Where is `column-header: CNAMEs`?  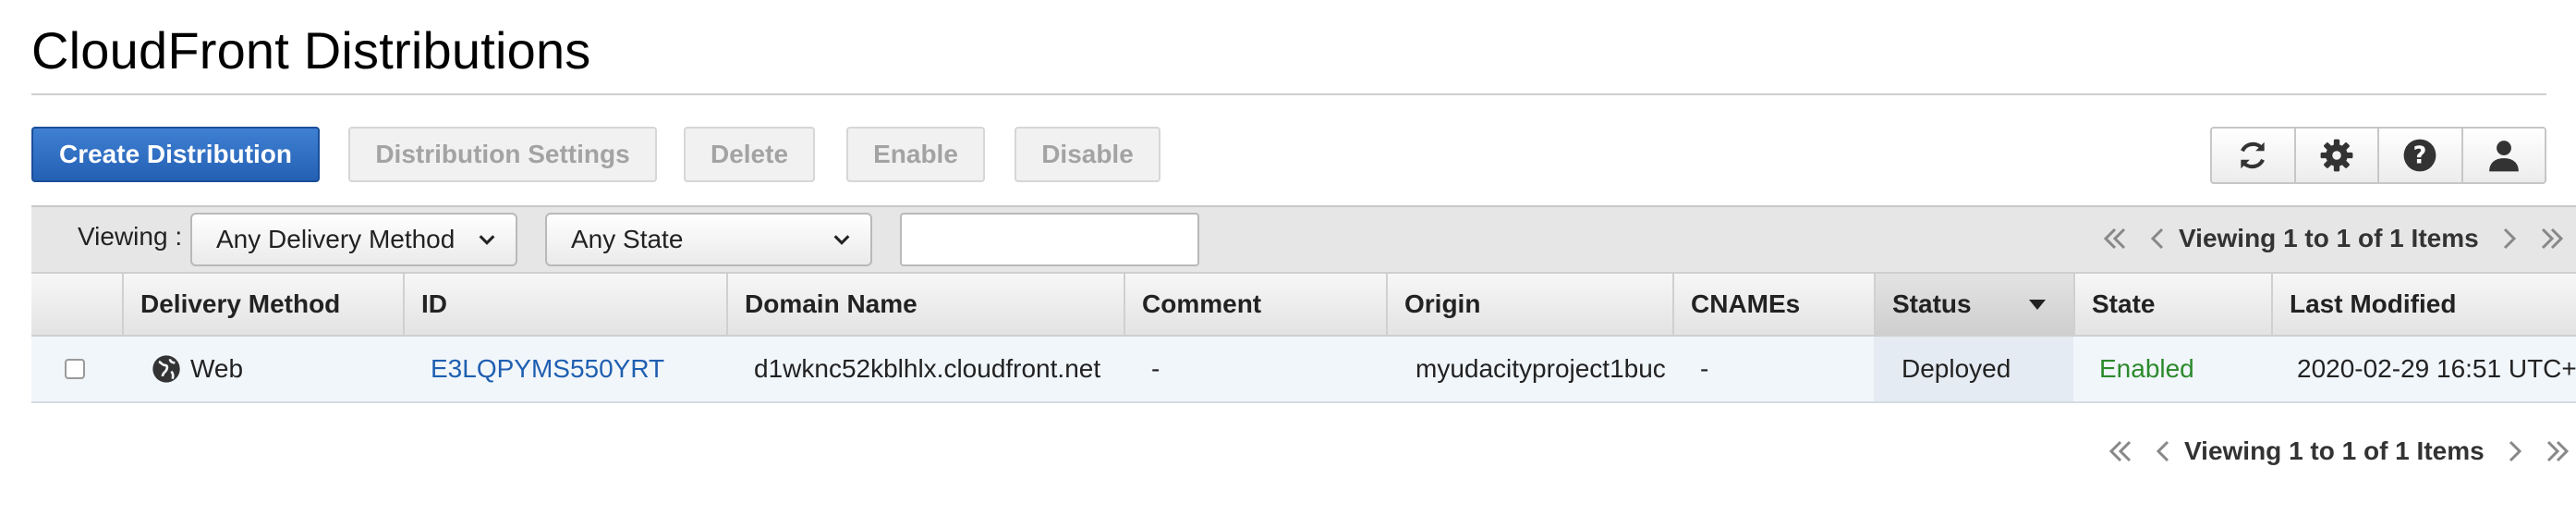
column-header: CNAMEs is located at coordinates (1773, 304).